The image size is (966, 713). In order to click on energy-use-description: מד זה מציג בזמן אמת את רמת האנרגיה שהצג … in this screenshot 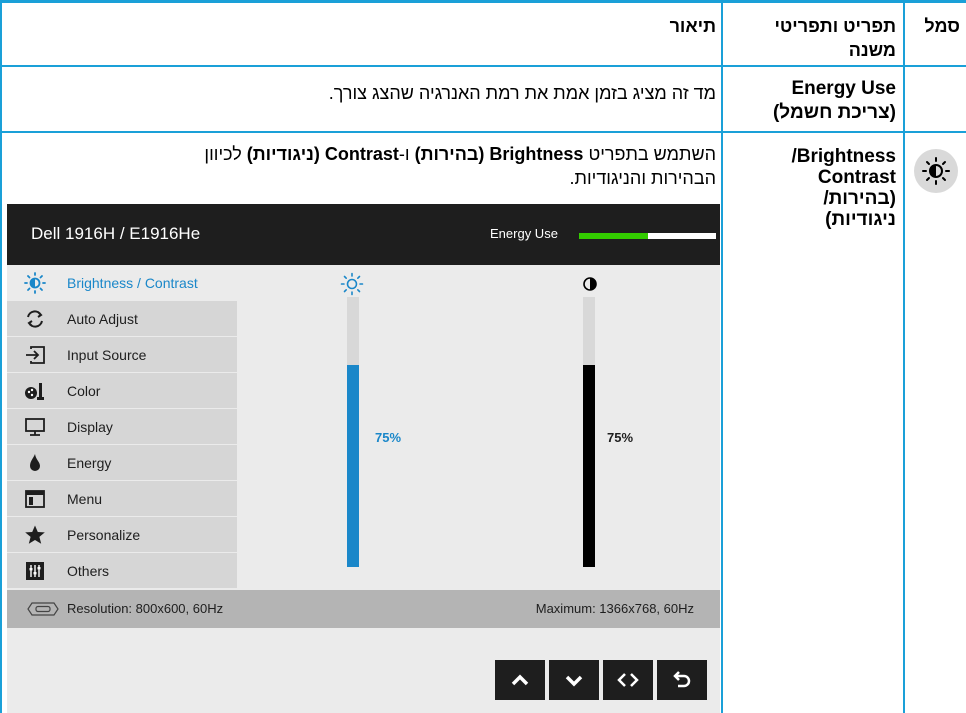, I will do `click(522, 93)`.